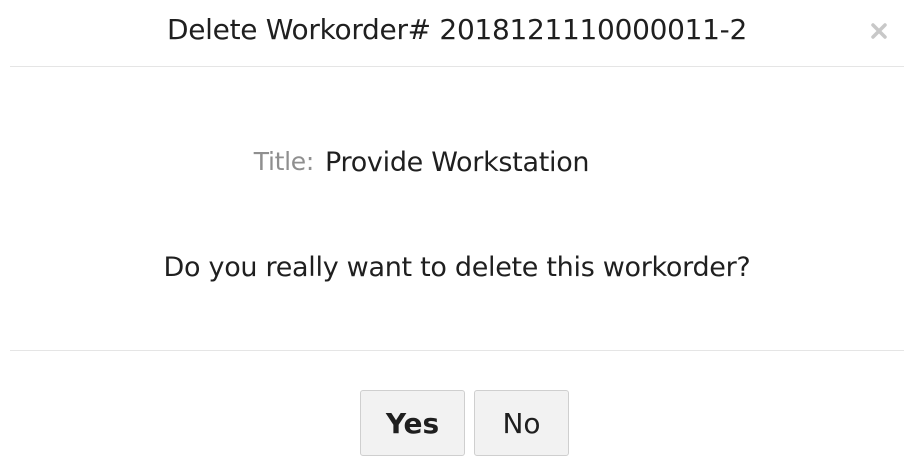  What do you see at coordinates (521, 423) in the screenshot?
I see `no-button: No` at bounding box center [521, 423].